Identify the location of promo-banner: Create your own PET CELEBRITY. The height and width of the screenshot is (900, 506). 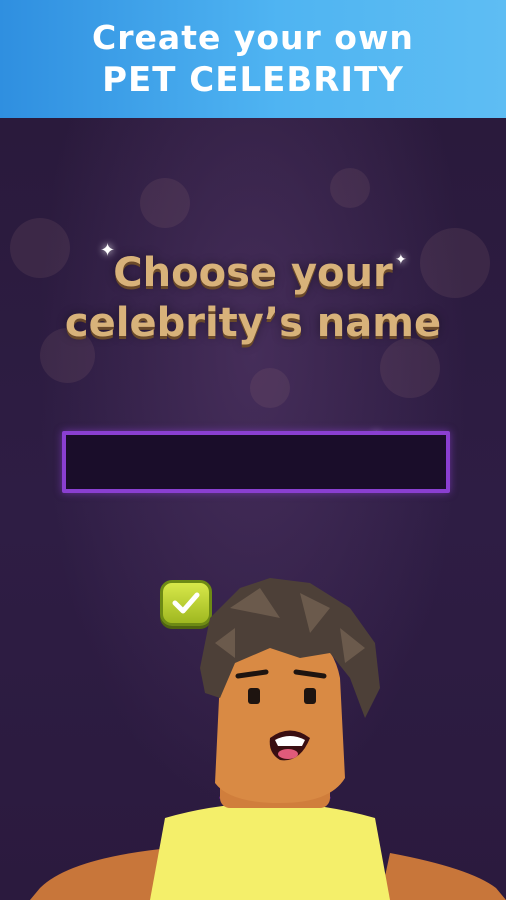
(253, 59).